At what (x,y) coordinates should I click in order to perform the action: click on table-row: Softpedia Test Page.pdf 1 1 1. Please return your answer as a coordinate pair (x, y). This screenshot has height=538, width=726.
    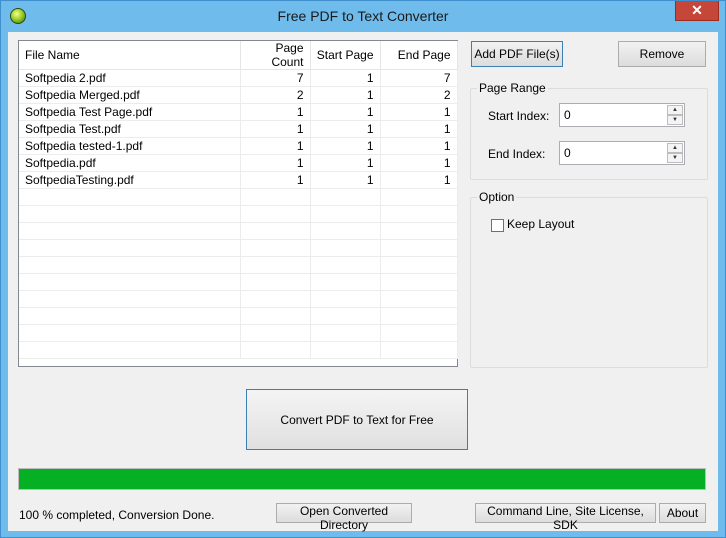
    Looking at the image, I should click on (238, 112).